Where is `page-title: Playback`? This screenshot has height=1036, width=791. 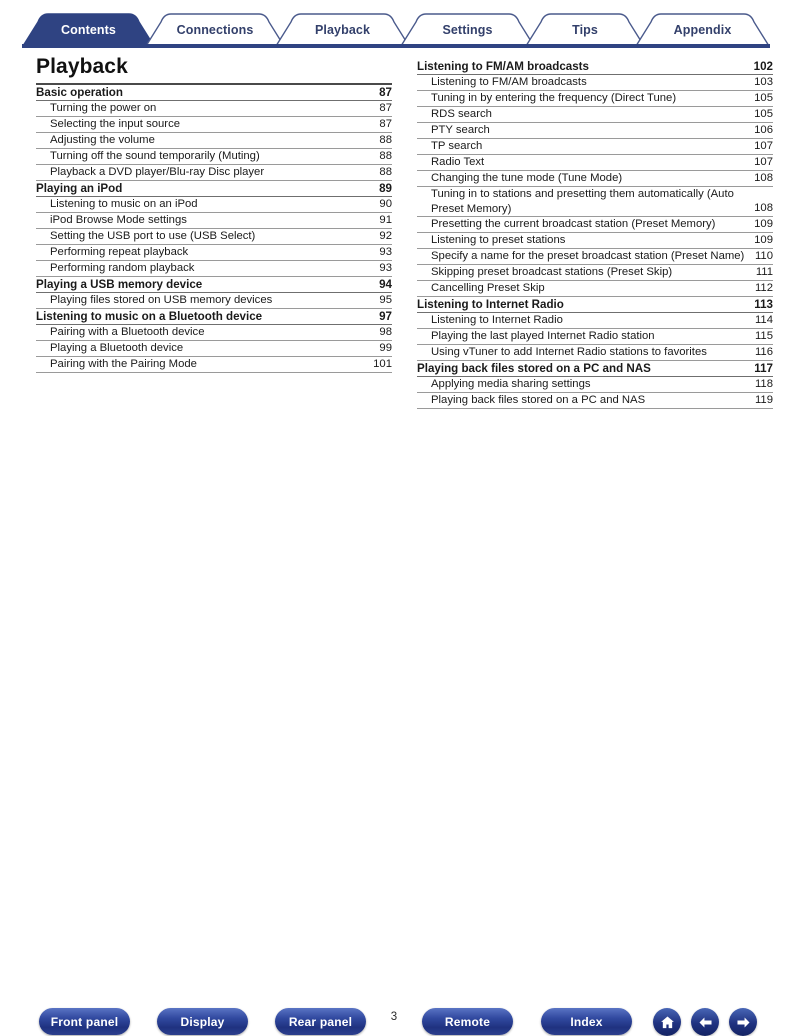 page-title: Playback is located at coordinates (82, 66).